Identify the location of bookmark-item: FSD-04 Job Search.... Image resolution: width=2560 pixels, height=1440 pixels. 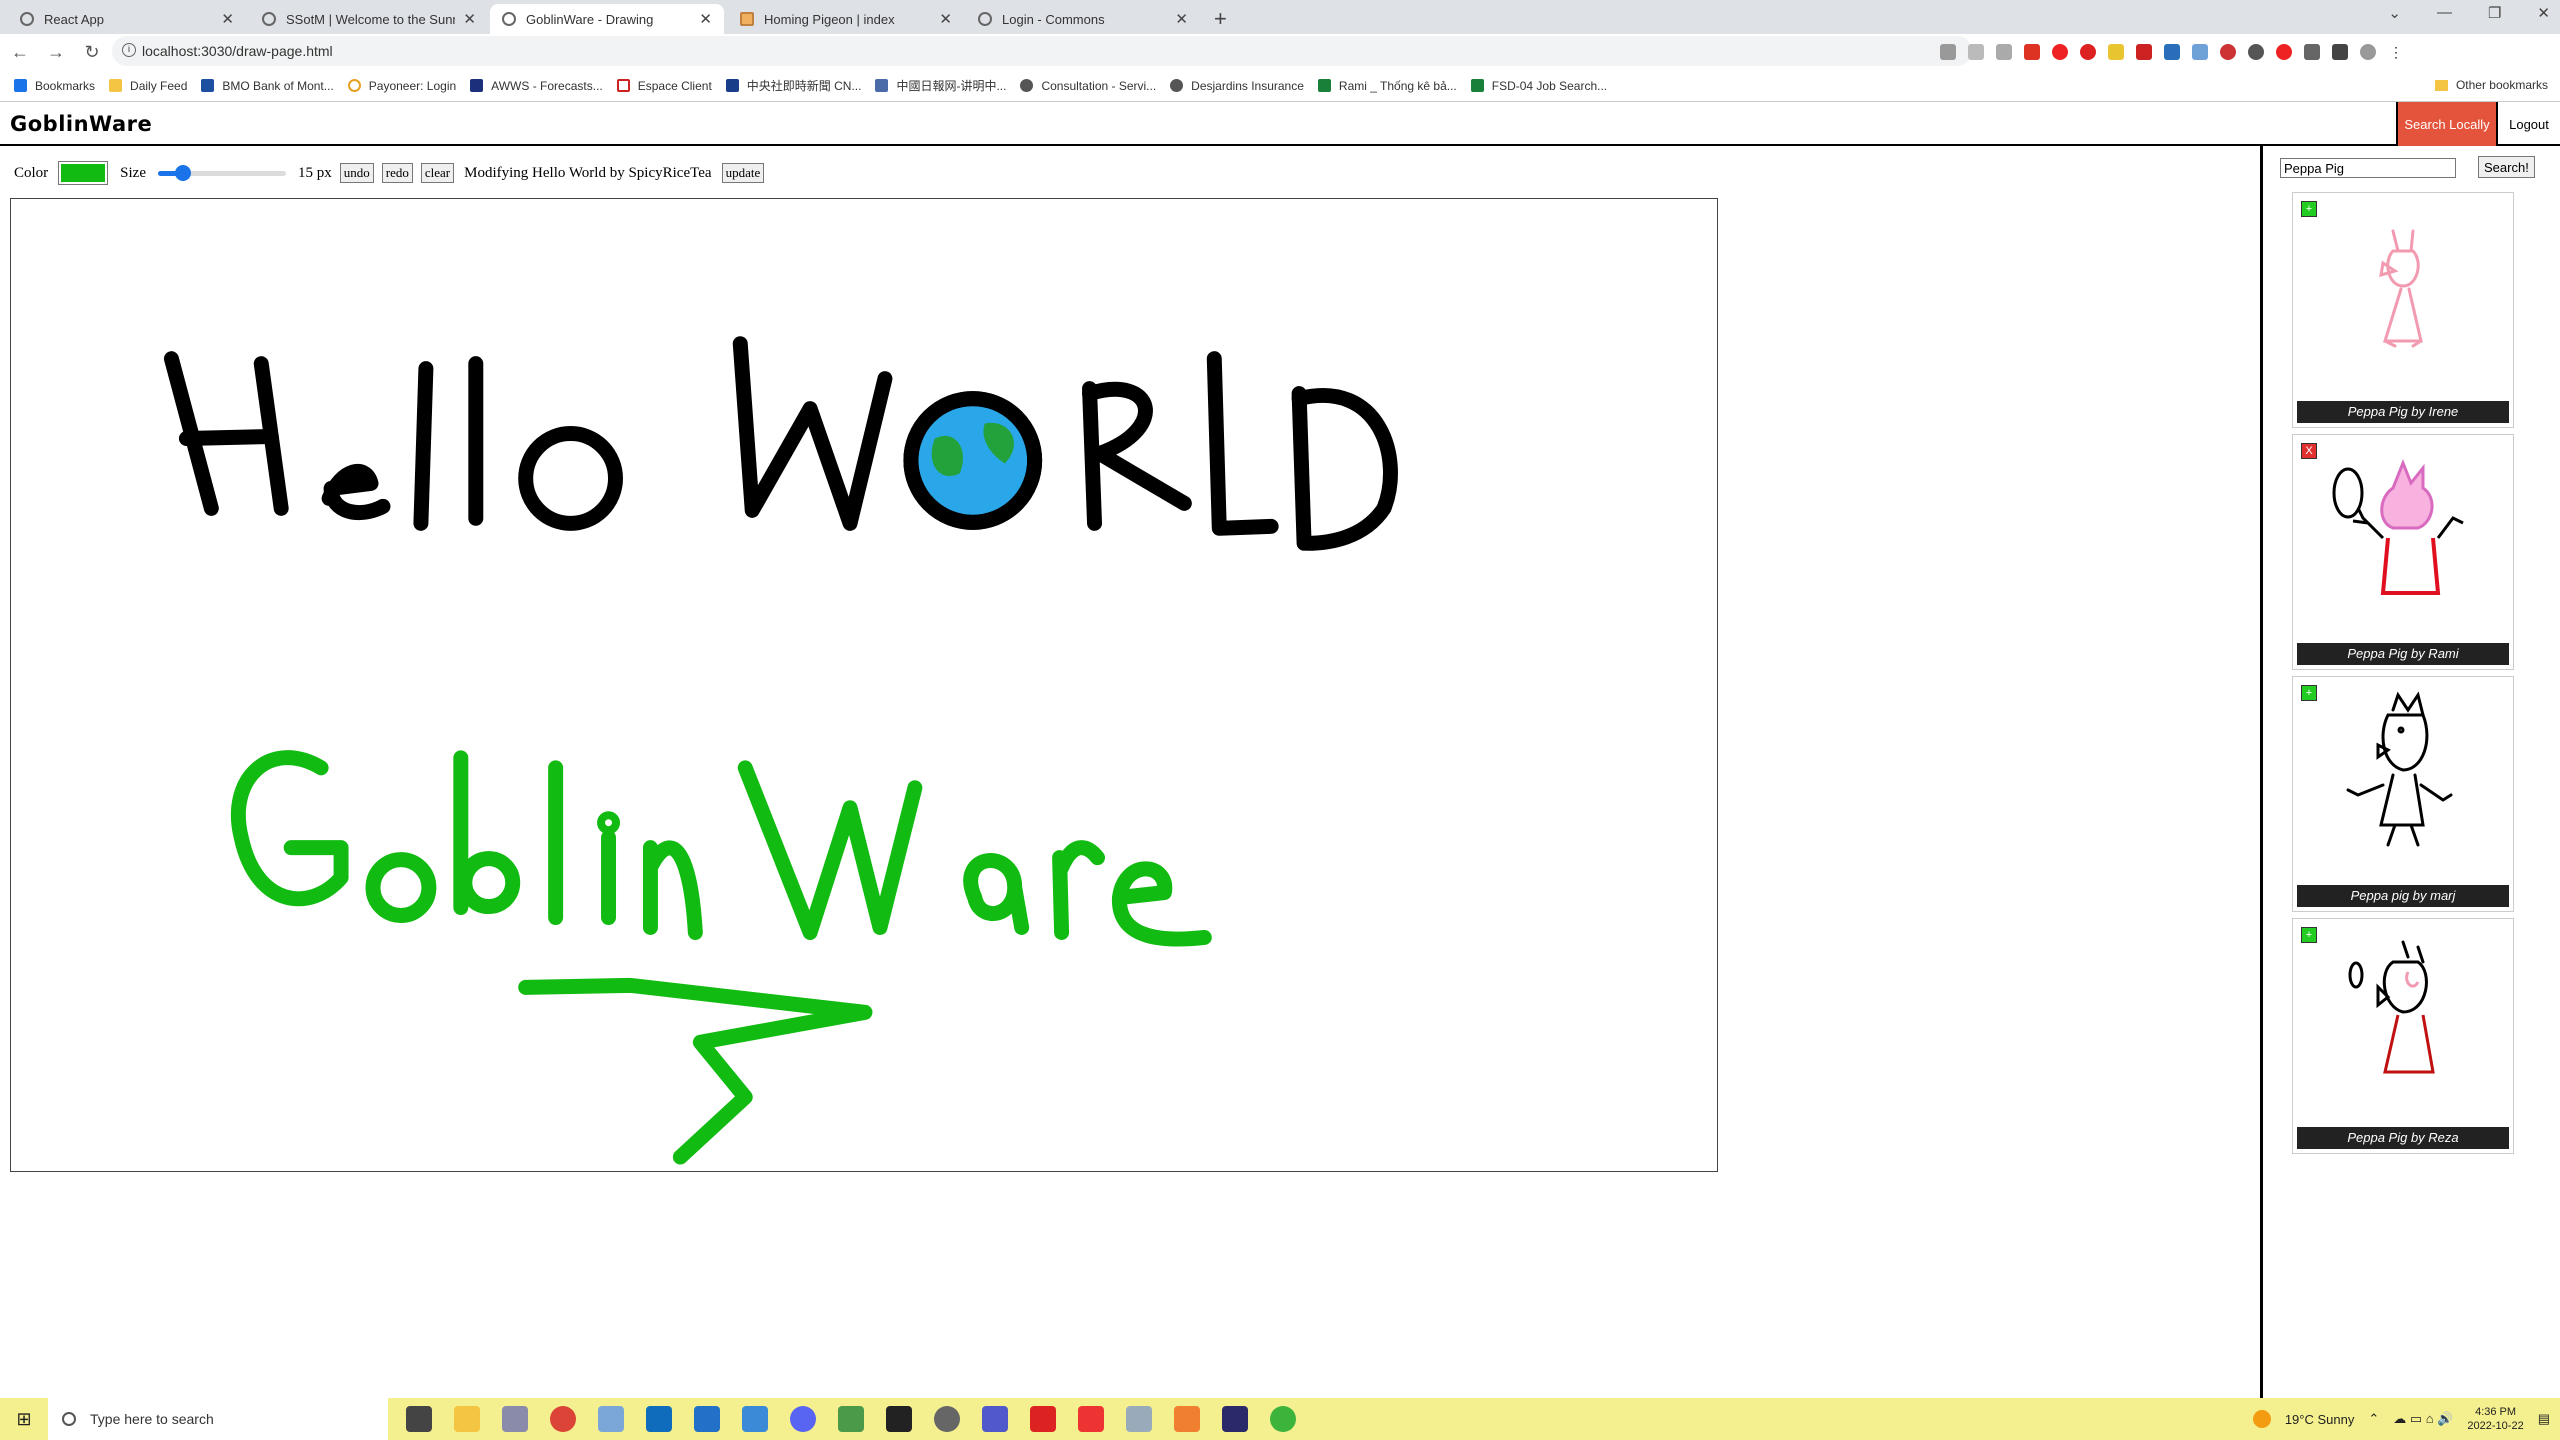
(1538, 86).